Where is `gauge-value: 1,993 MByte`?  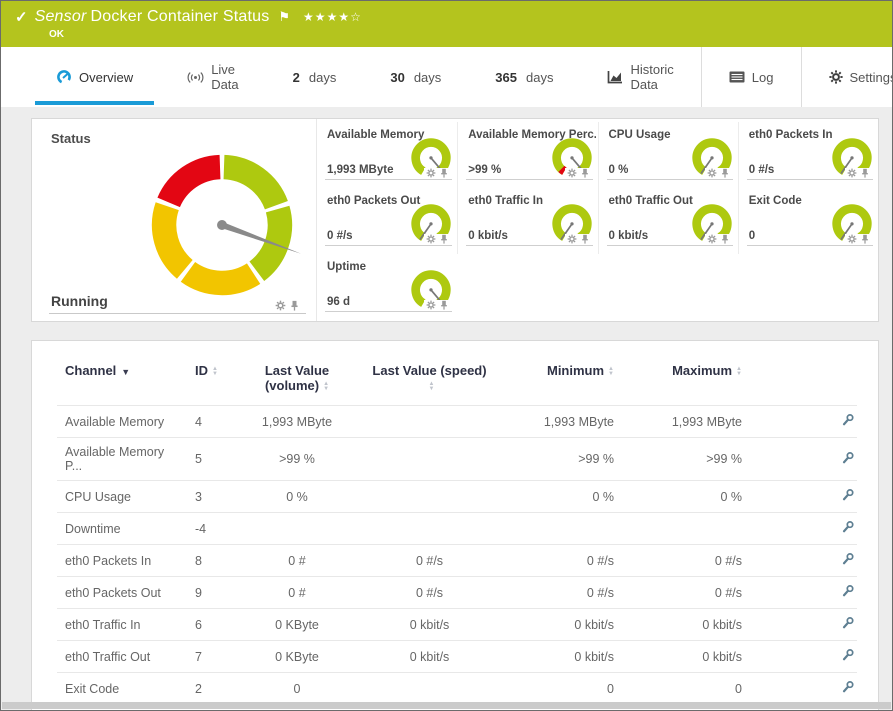 gauge-value: 1,993 MByte is located at coordinates (360, 170).